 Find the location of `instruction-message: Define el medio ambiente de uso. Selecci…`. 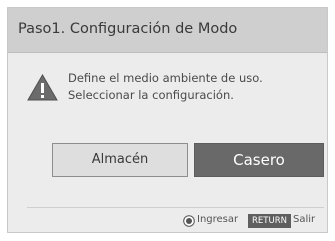

instruction-message: Define el medio ambiente de uso. Selecci… is located at coordinates (165, 87).